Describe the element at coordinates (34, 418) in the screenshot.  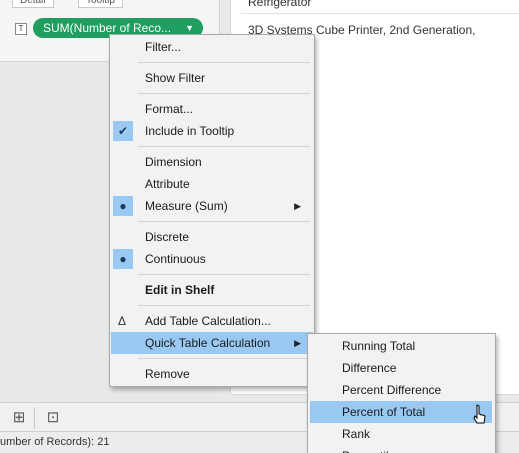
I see `divider` at that location.